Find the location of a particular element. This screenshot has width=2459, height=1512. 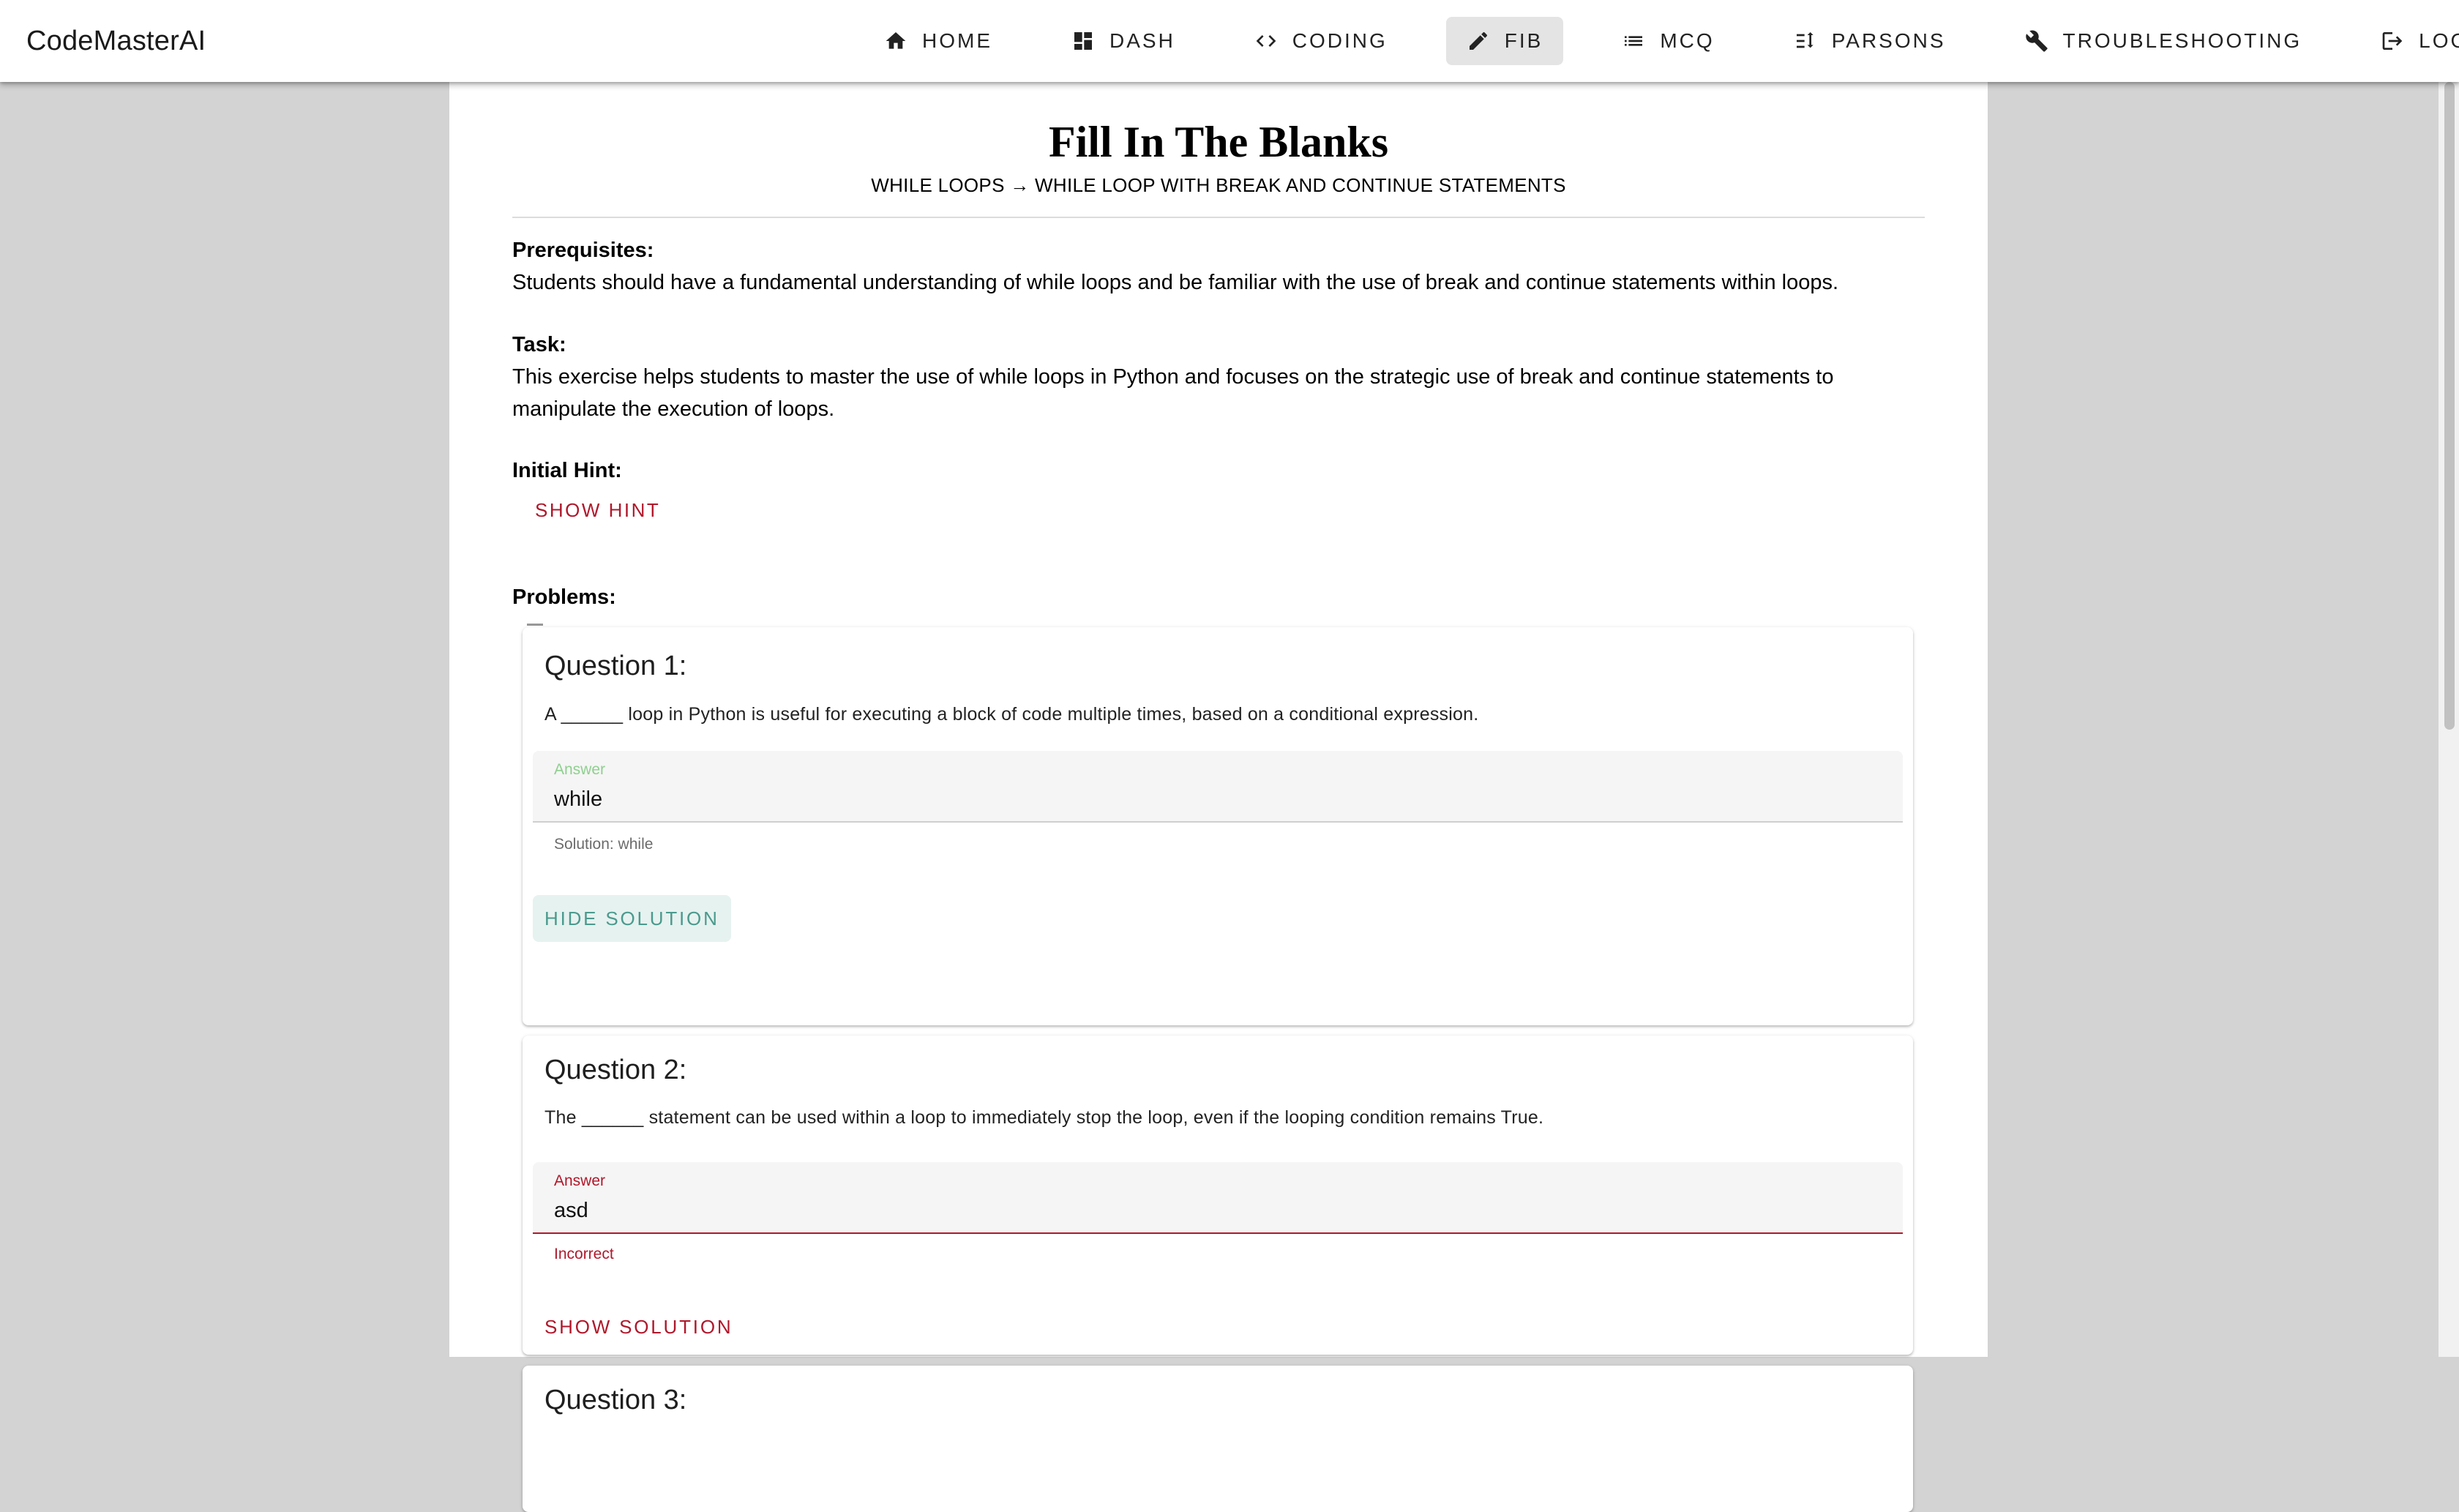

code-icon is located at coordinates (1266, 41).